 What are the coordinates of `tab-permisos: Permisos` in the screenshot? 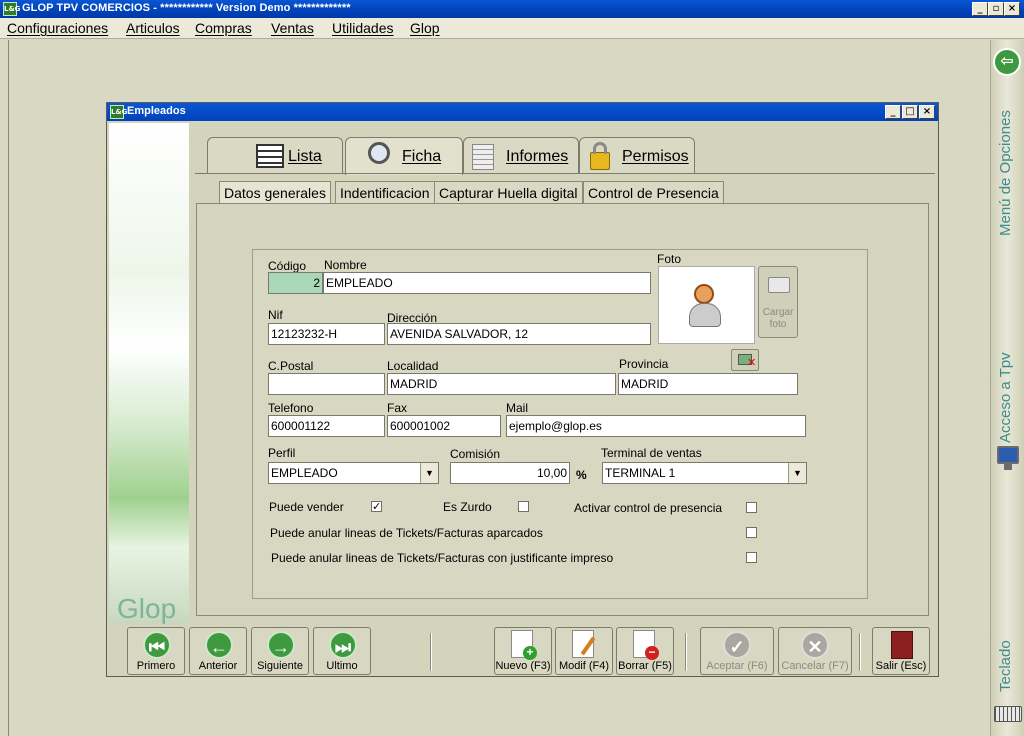 It's located at (637, 155).